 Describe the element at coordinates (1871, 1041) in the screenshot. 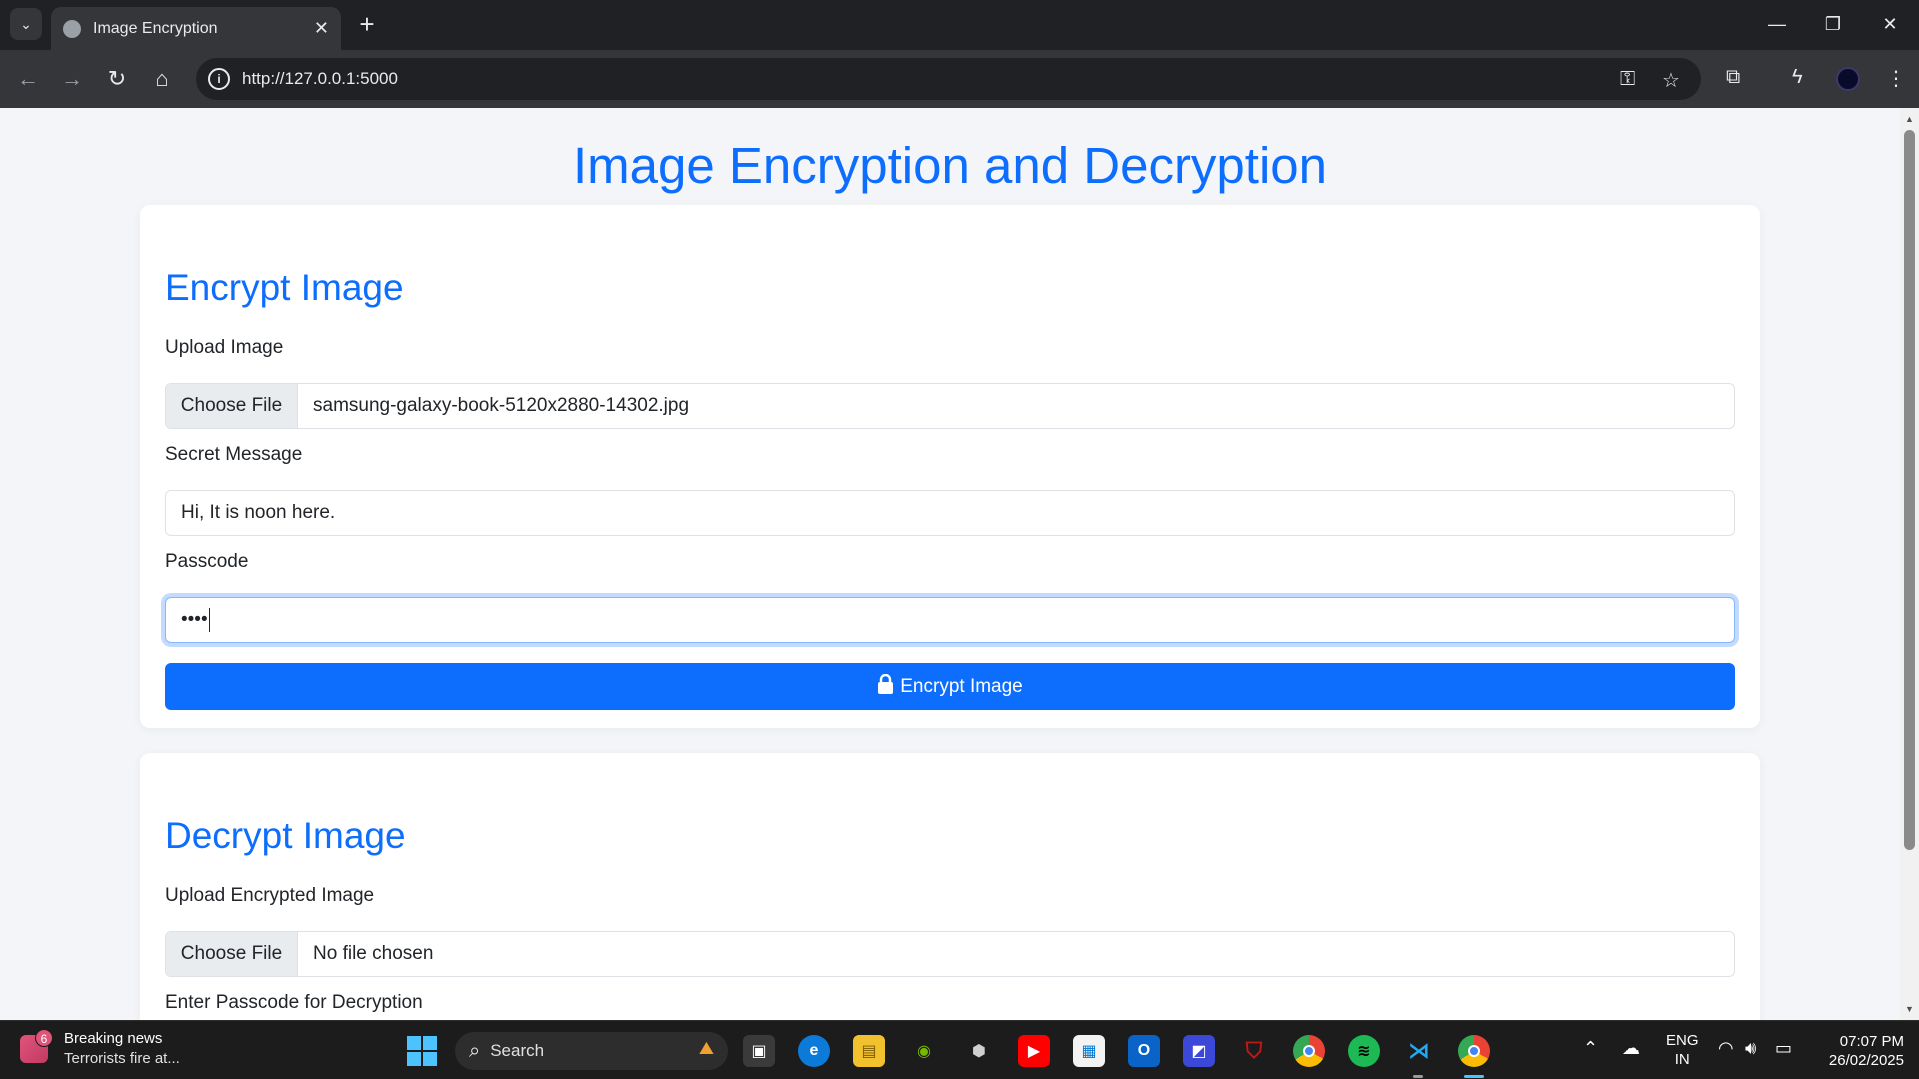

I see `clock-time: 07:07 PM` at that location.